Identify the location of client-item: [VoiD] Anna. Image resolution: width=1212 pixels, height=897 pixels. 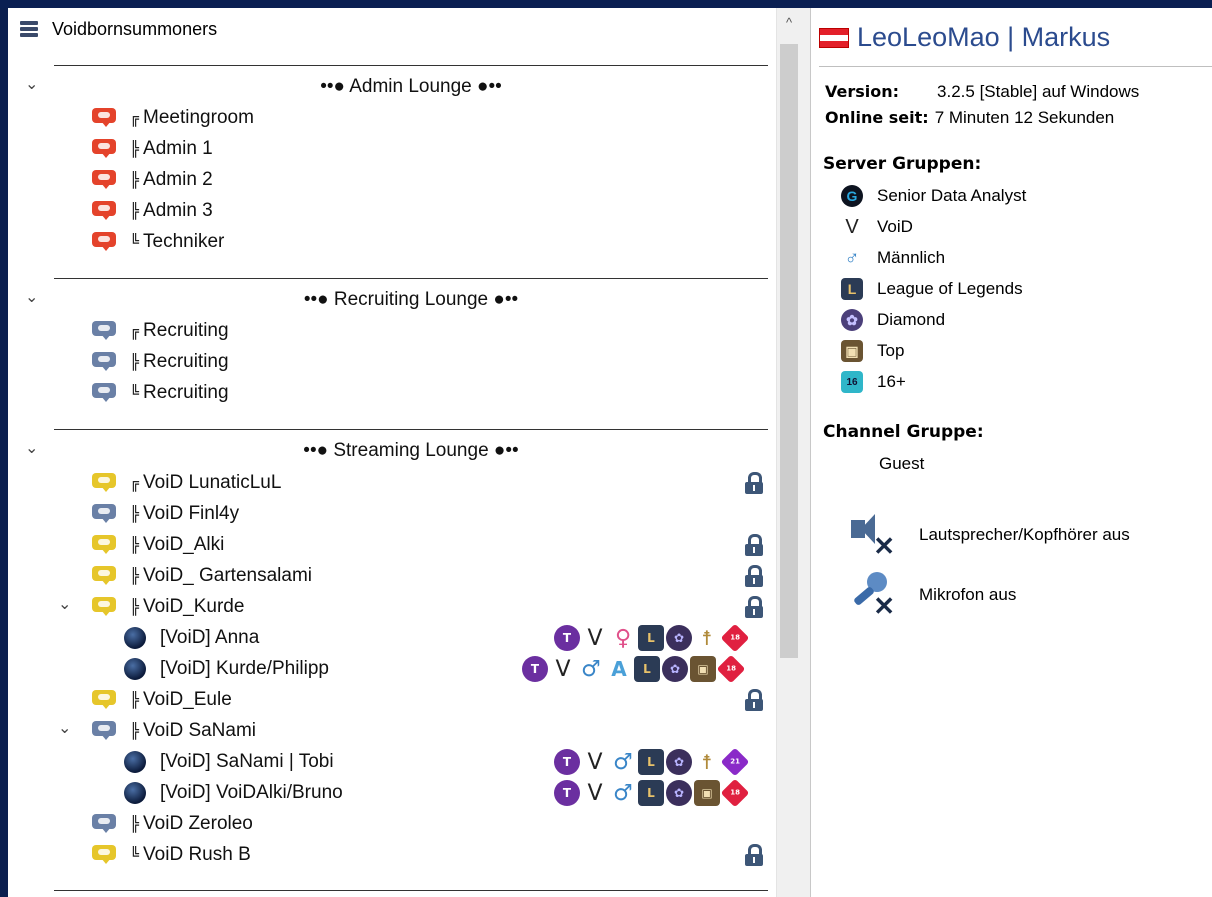
(191, 638).